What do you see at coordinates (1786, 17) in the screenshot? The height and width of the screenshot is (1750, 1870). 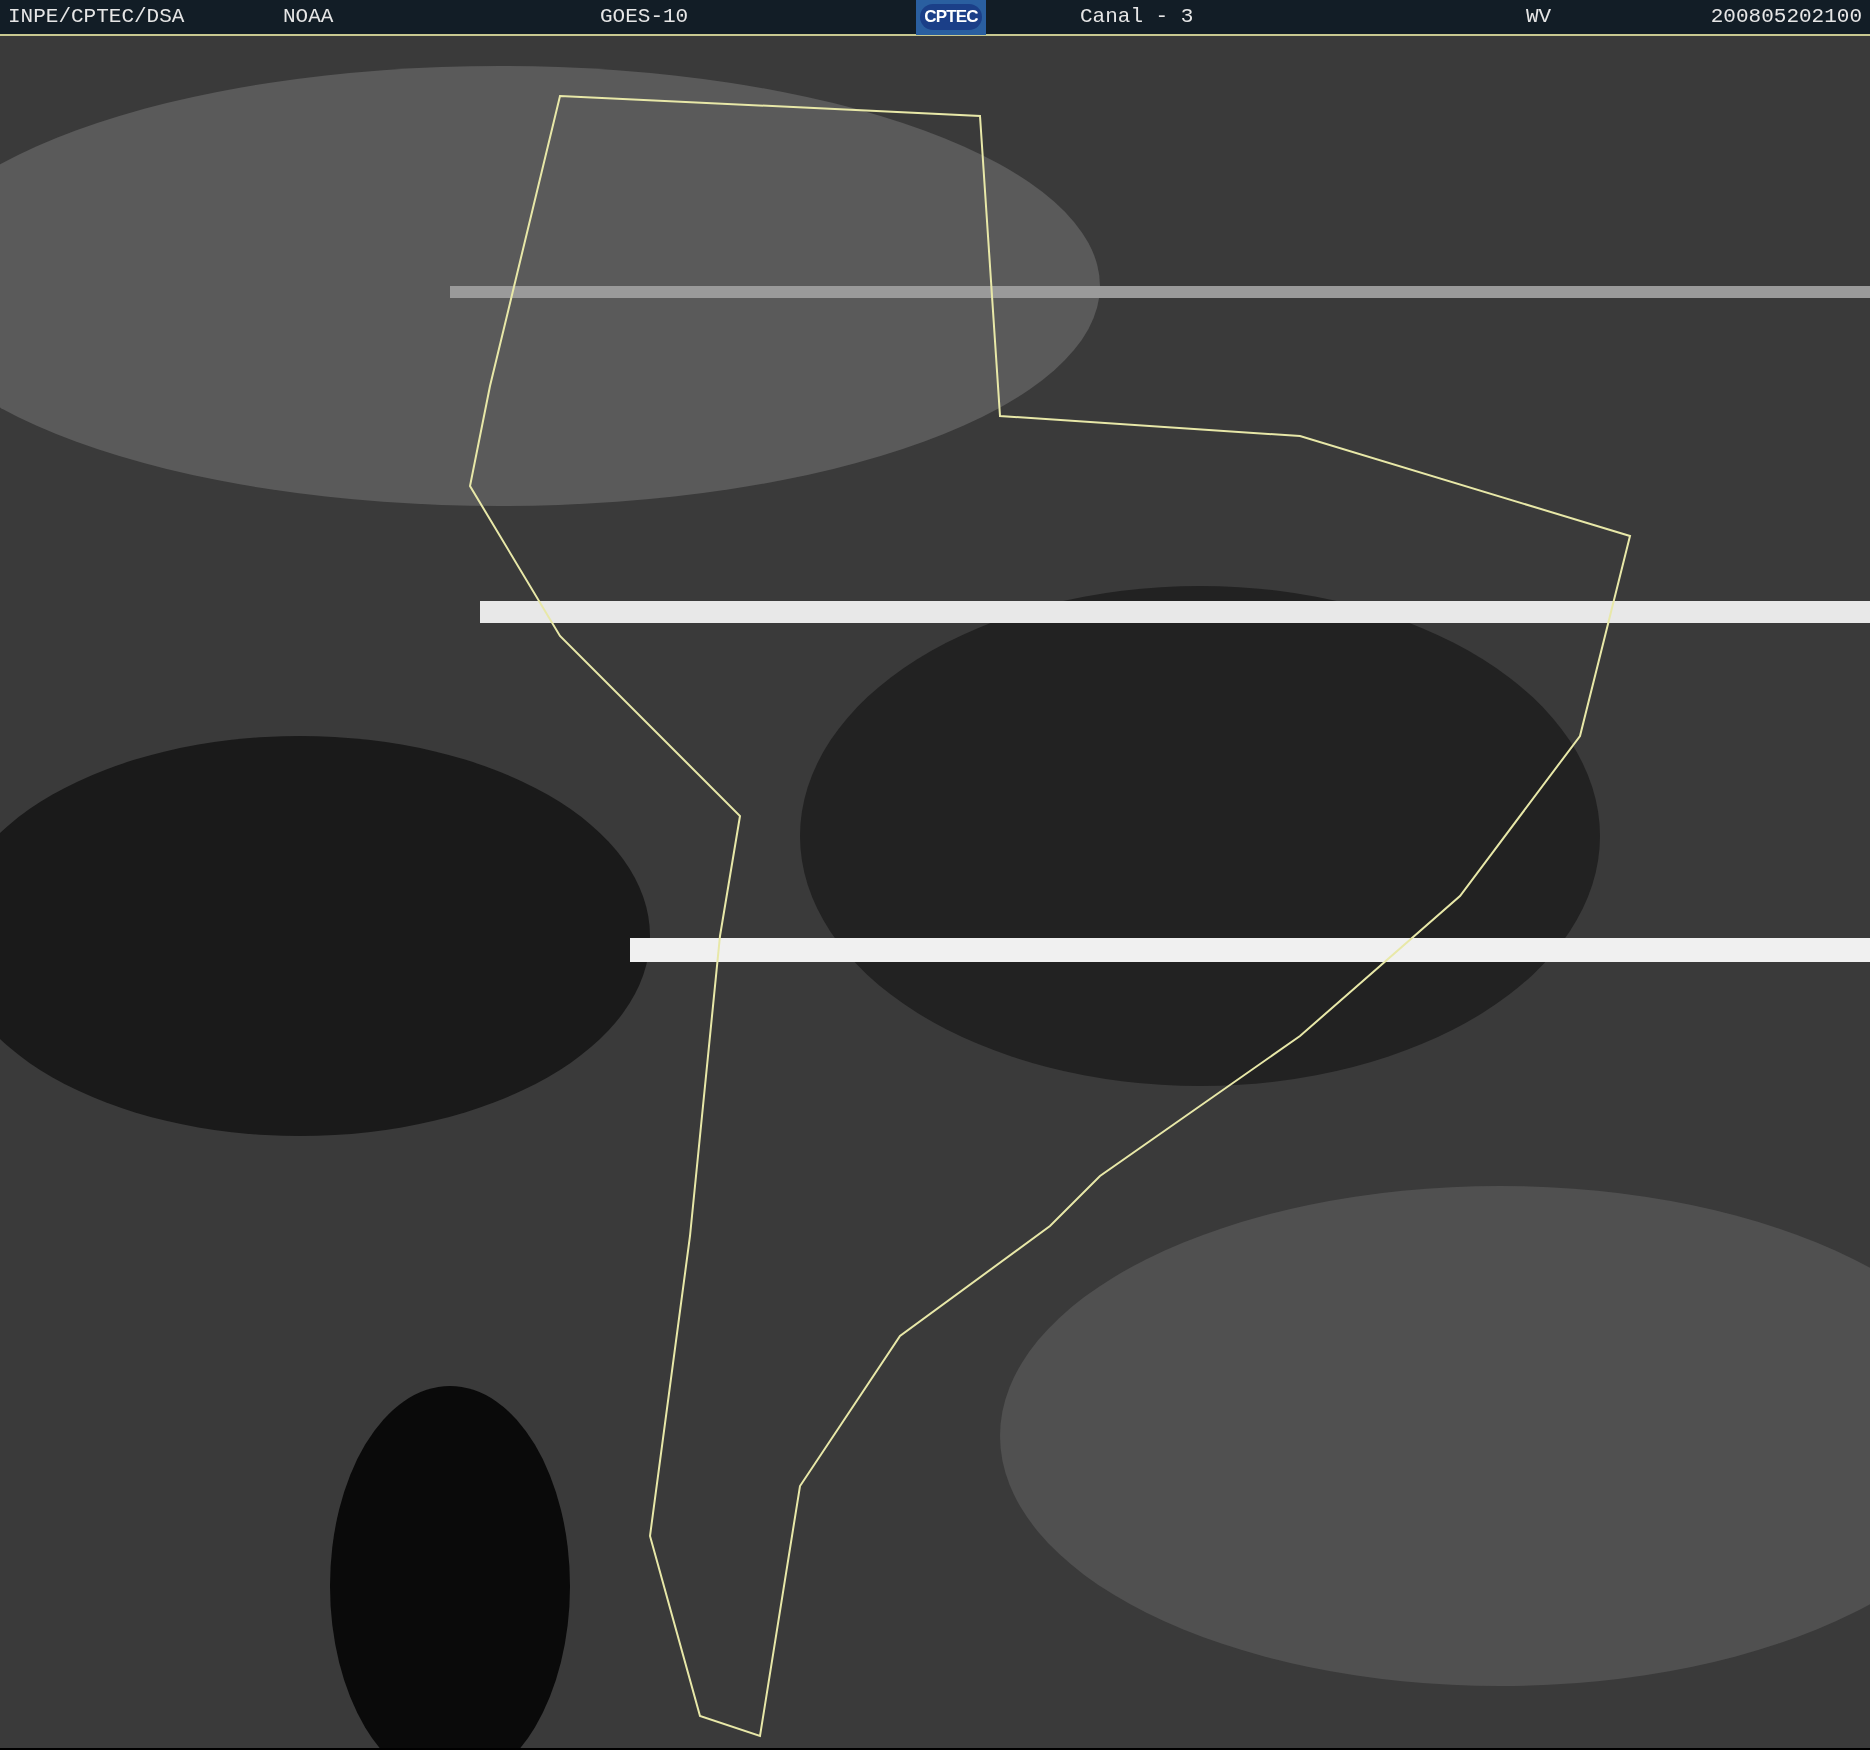 I see `timestamp-label: 200805202100` at bounding box center [1786, 17].